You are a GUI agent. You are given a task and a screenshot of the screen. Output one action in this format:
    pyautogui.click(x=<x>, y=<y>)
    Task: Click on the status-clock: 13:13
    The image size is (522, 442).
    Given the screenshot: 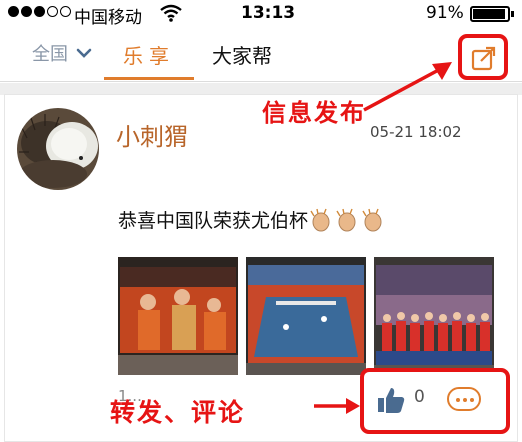 What is the action you would take?
    pyautogui.click(x=268, y=13)
    